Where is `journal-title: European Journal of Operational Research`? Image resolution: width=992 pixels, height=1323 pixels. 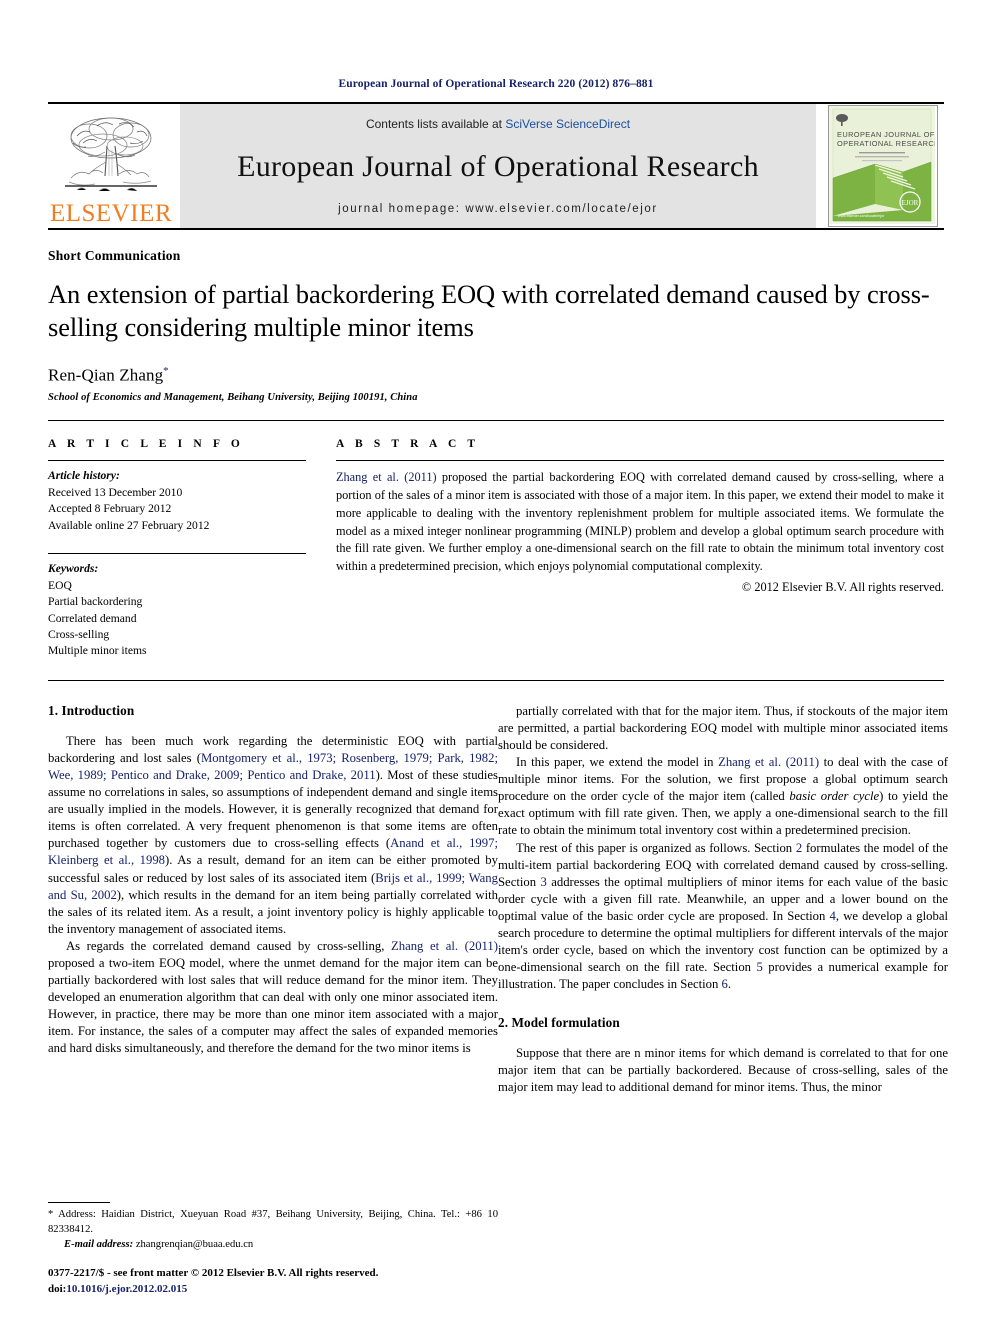
journal-title: European Journal of Operational Research is located at coordinates (498, 166).